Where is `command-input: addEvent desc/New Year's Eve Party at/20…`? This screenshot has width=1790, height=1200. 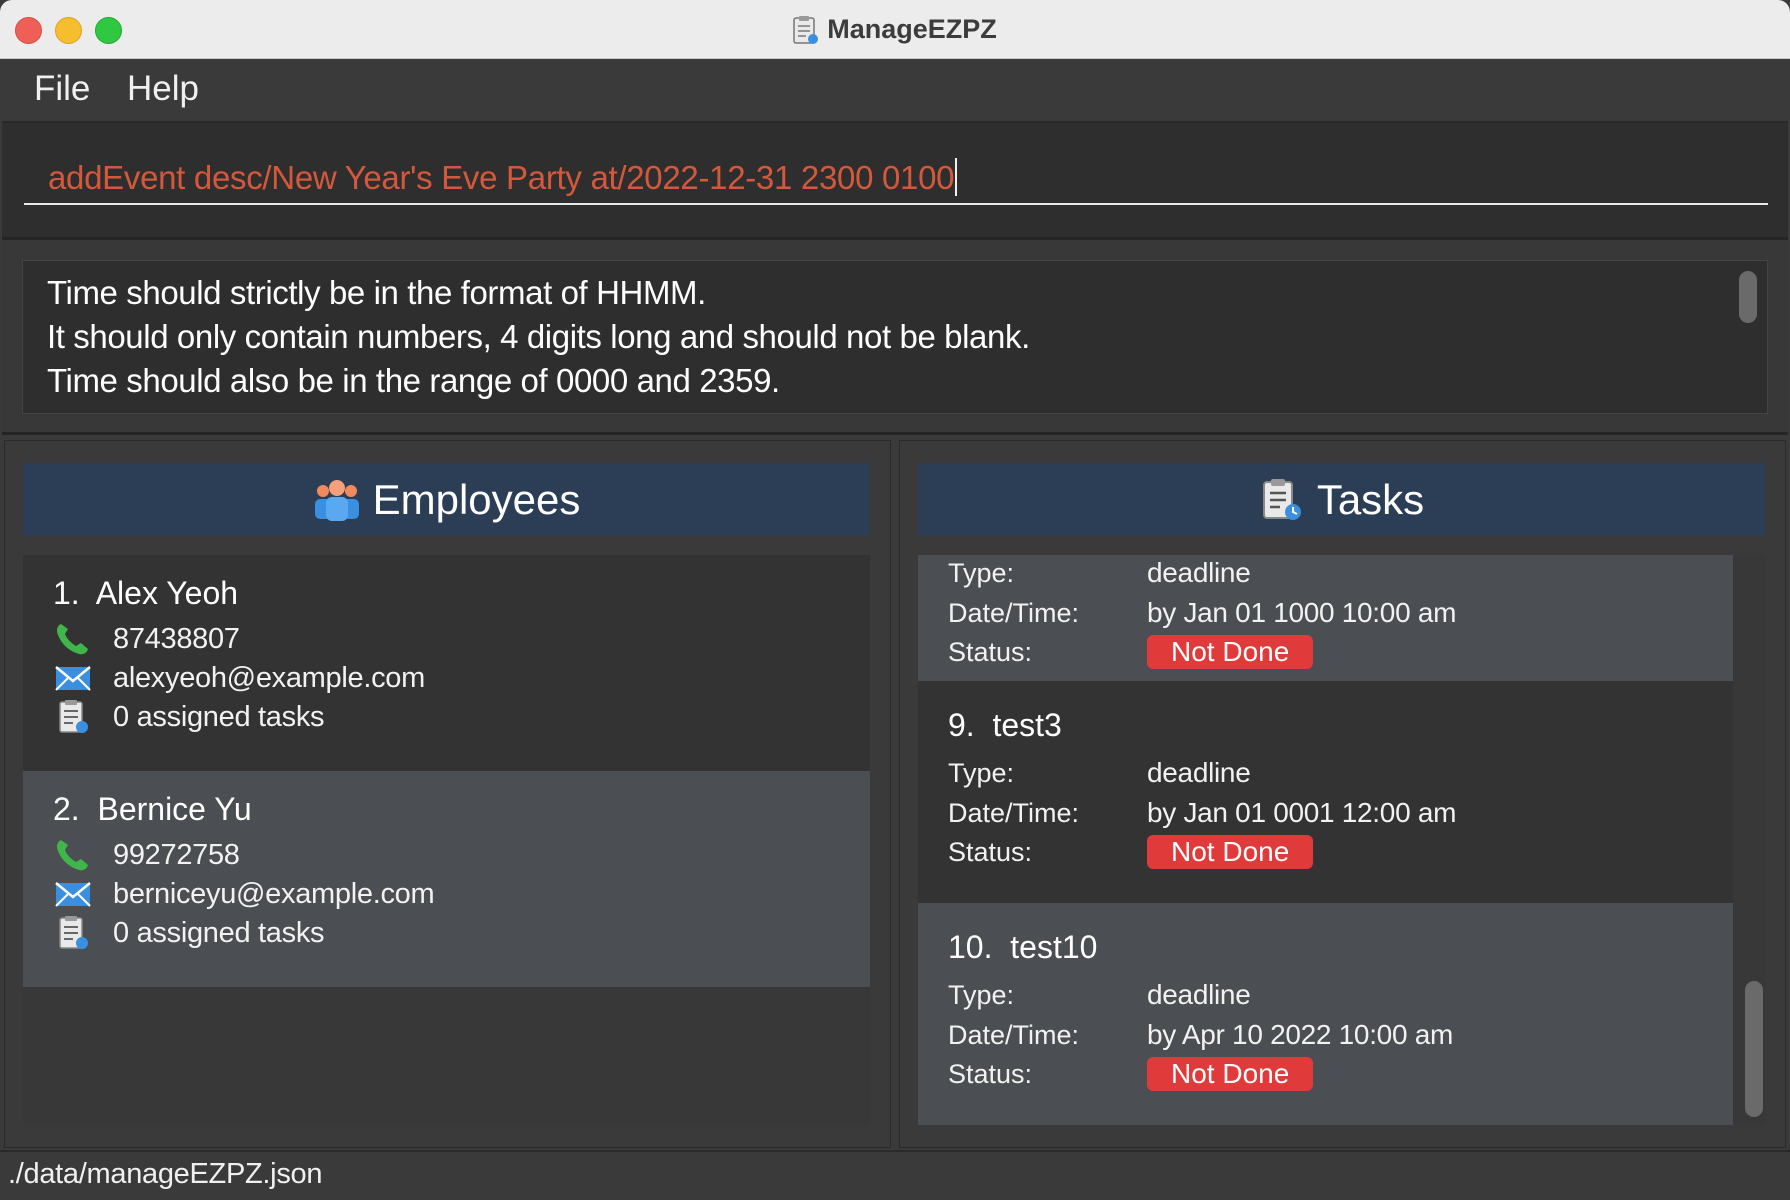 command-input: addEvent desc/New Year's Eve Party at/20… is located at coordinates (896, 178).